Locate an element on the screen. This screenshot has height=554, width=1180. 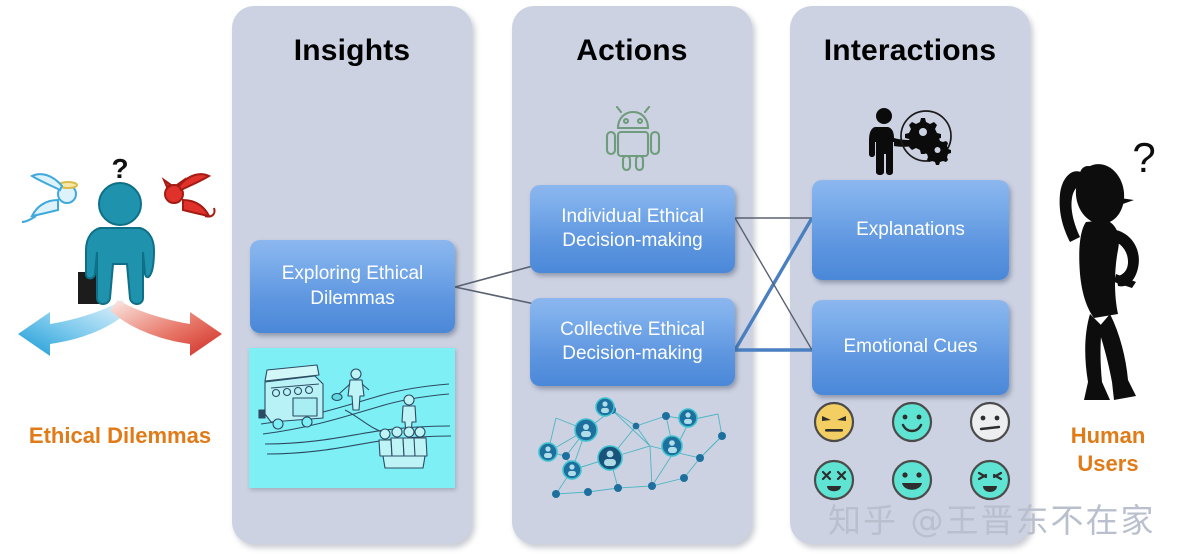
node-label: Emotional Cues is located at coordinates (910, 347).